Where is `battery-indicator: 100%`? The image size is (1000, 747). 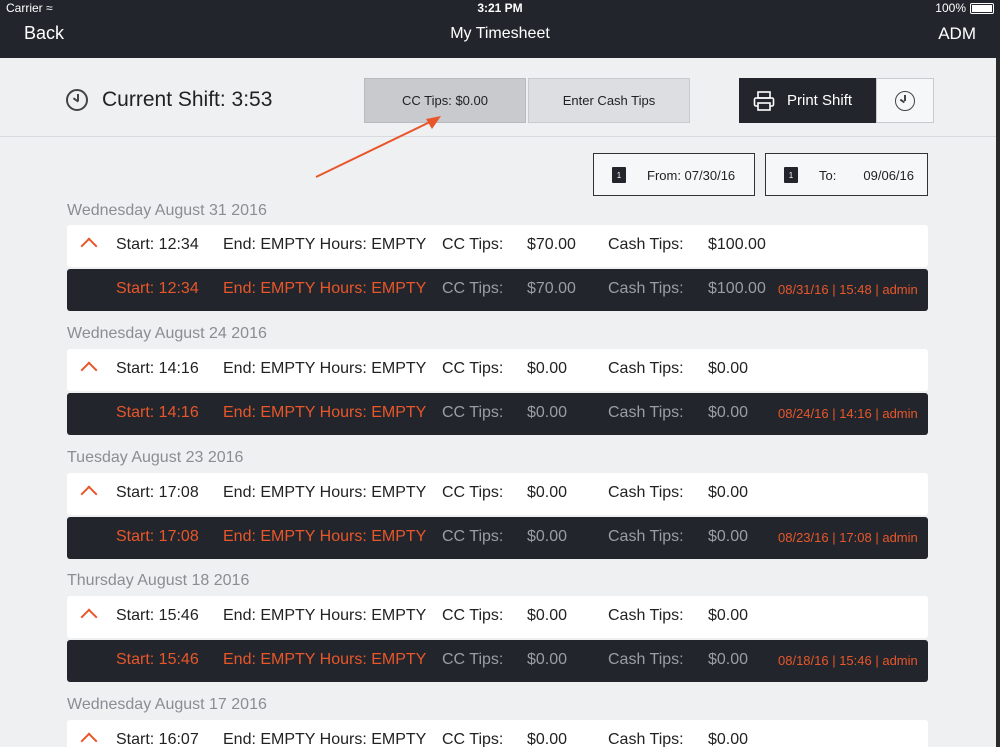
battery-indicator: 100% is located at coordinates (964, 8).